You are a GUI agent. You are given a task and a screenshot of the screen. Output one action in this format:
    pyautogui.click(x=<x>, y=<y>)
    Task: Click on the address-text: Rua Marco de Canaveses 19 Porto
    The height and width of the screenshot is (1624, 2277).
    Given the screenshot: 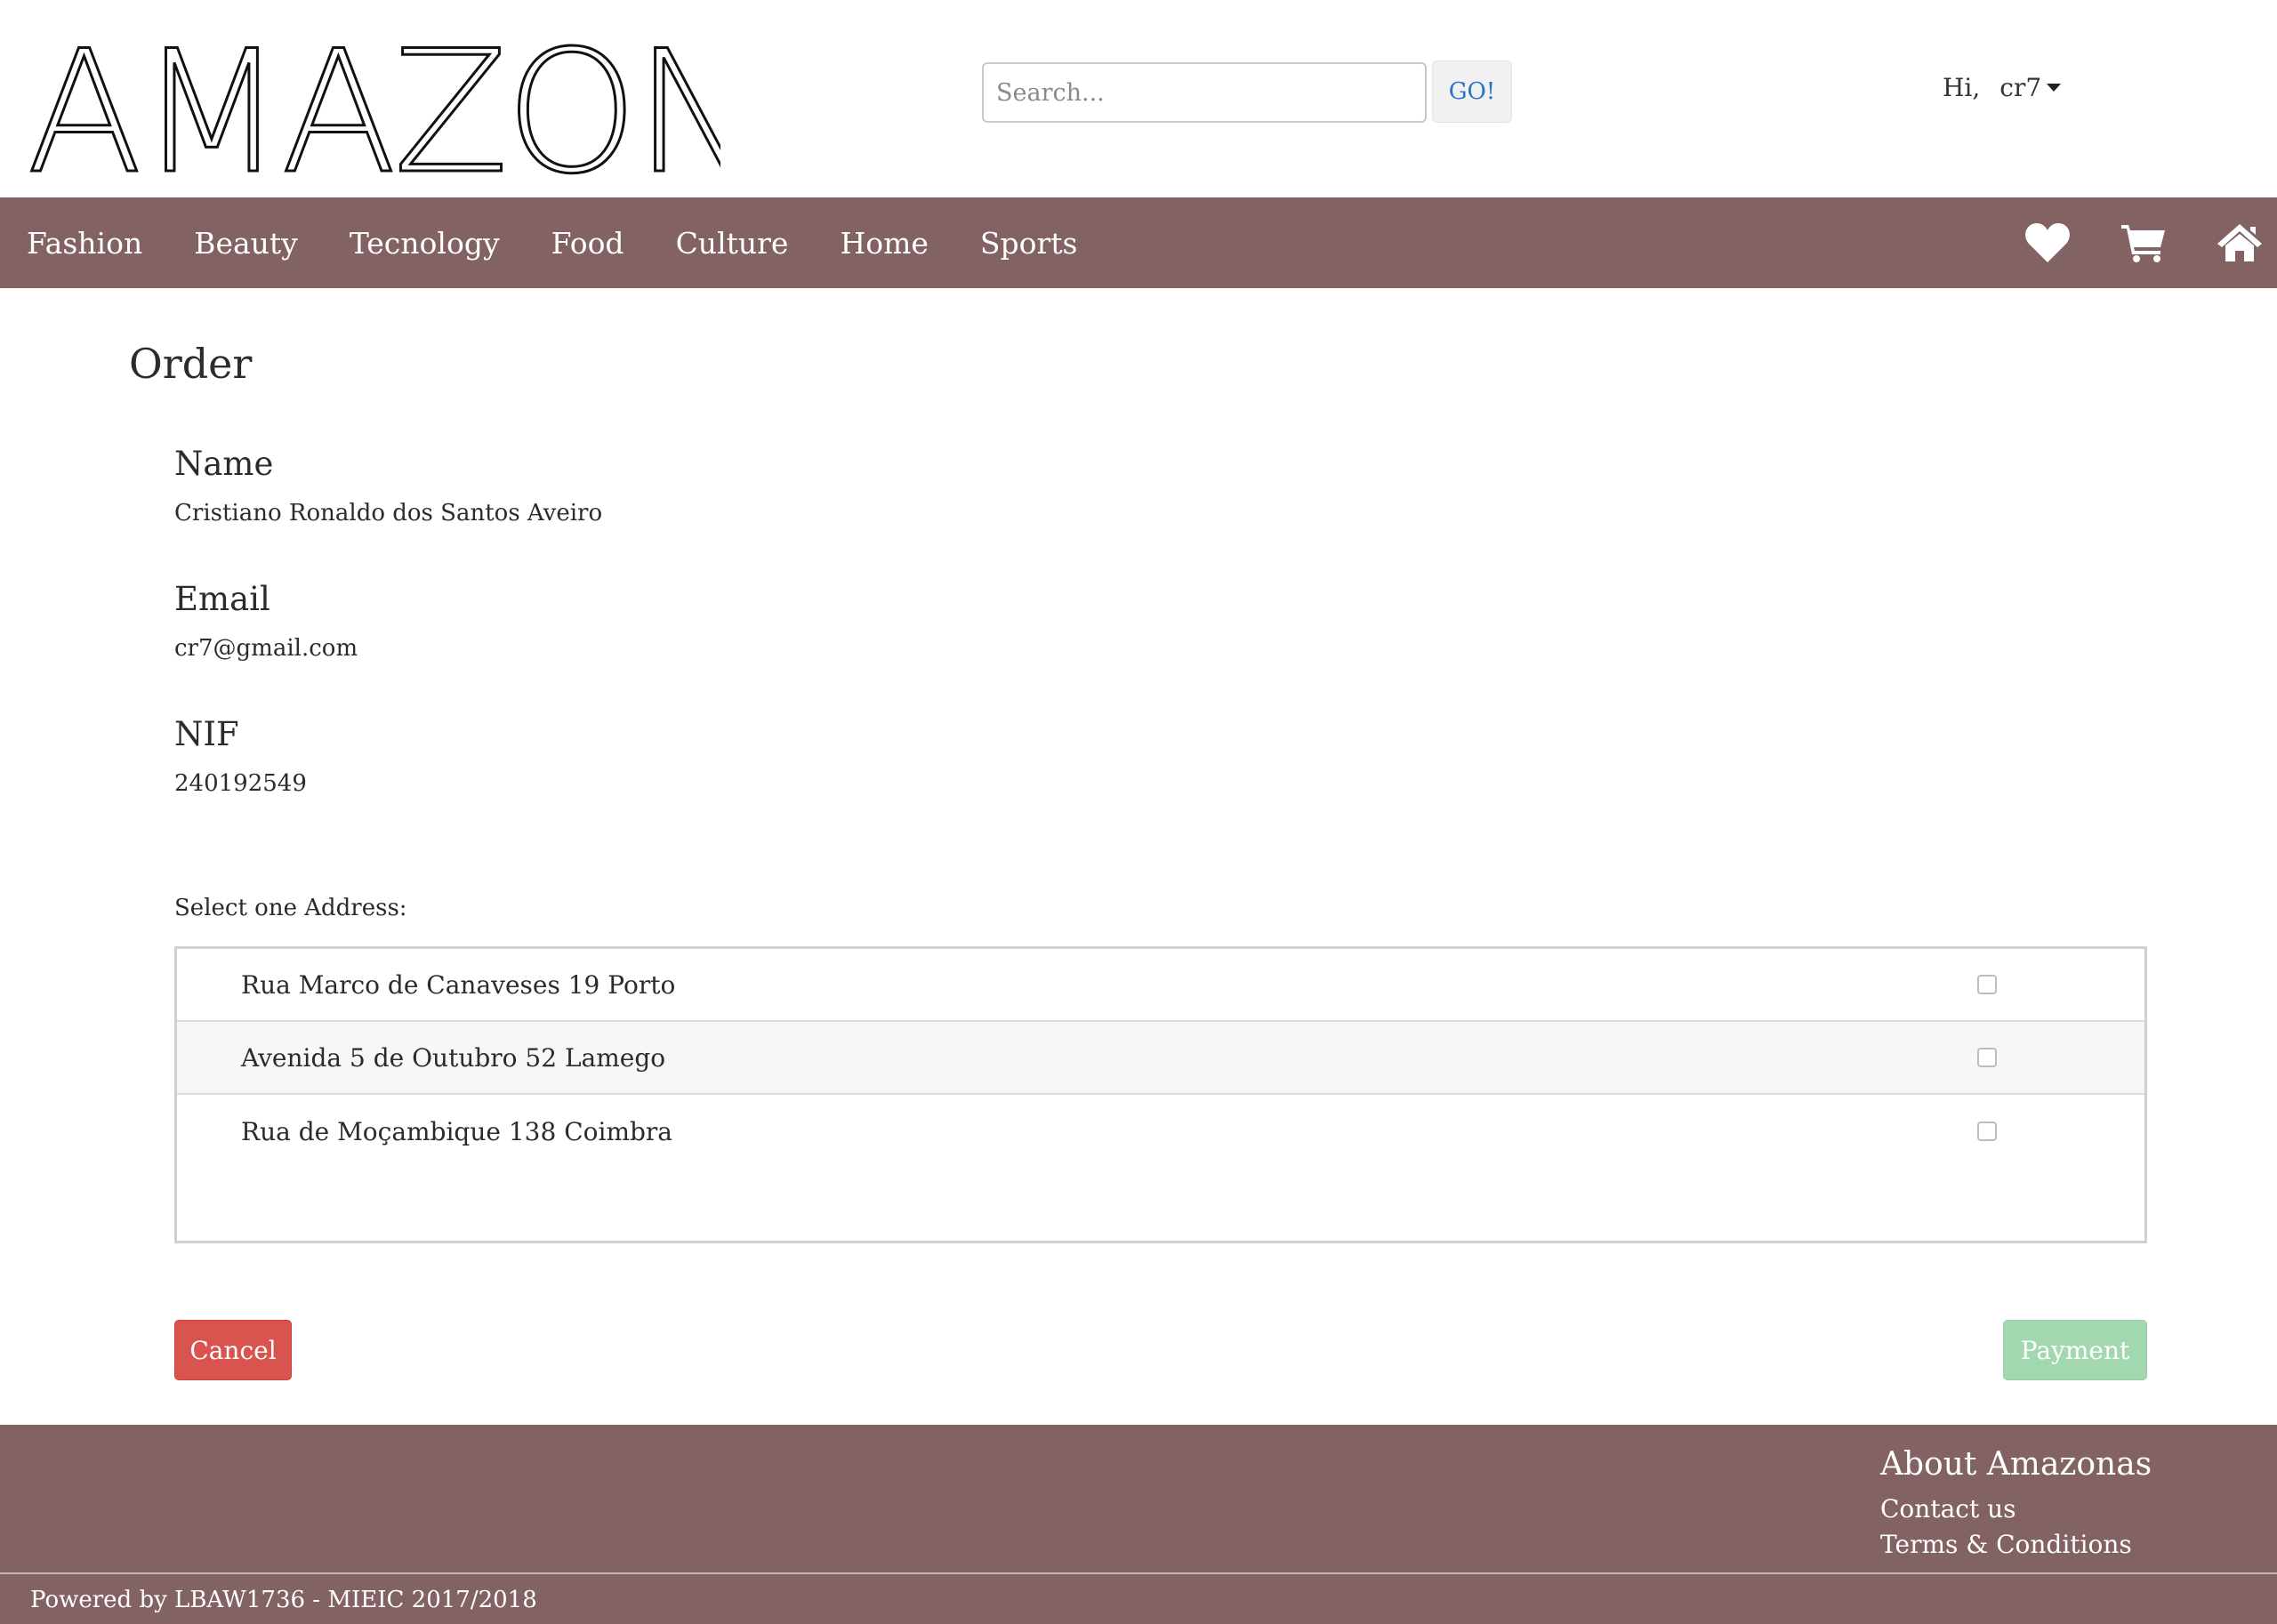 What is the action you would take?
    pyautogui.click(x=458, y=984)
    